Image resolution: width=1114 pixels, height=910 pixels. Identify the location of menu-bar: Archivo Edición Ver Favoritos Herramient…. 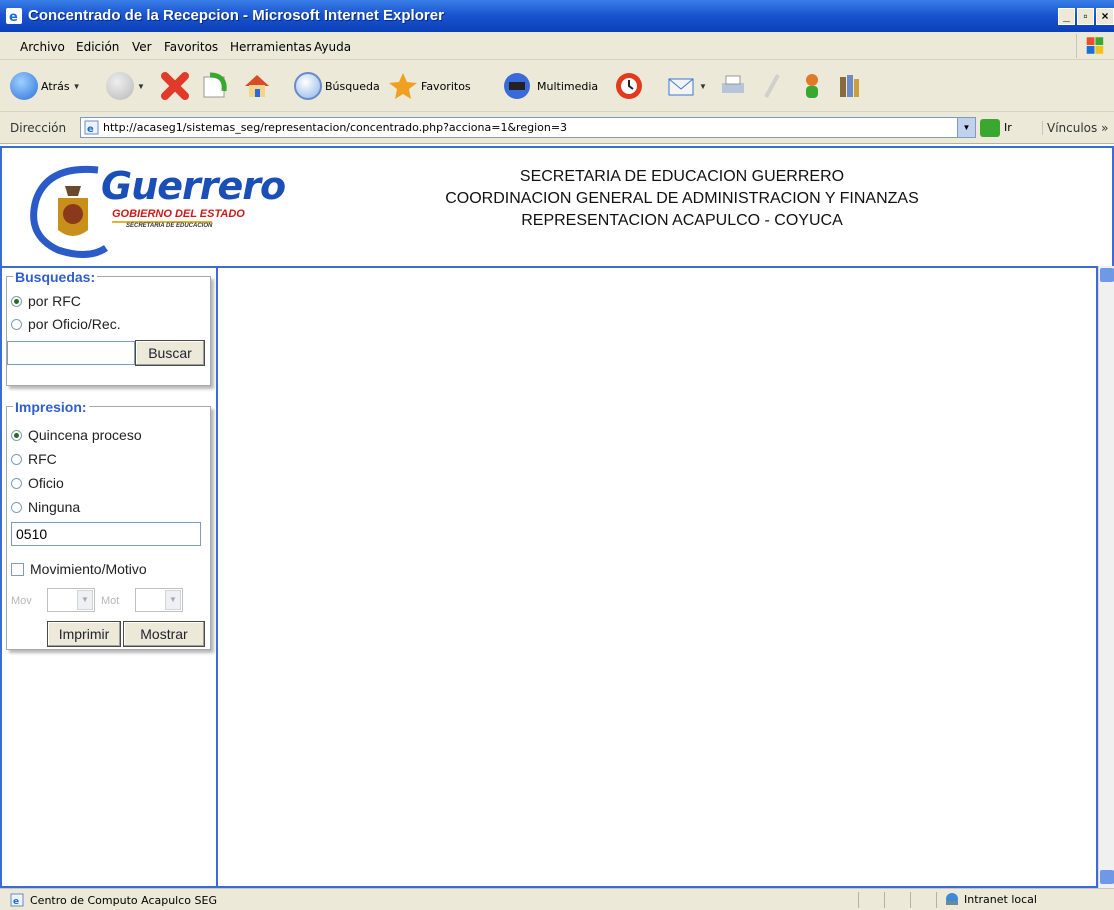
(557, 46).